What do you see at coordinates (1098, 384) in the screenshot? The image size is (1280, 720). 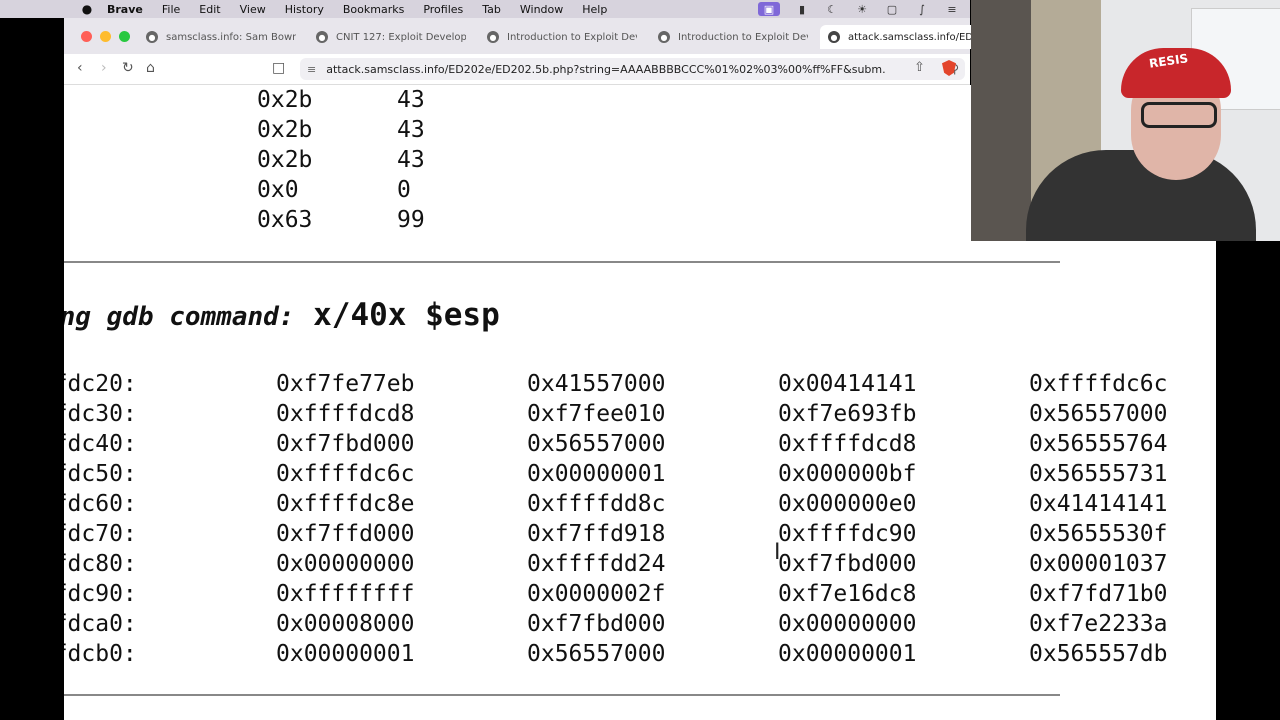 I see `memory-value: 0xffffdc6c` at bounding box center [1098, 384].